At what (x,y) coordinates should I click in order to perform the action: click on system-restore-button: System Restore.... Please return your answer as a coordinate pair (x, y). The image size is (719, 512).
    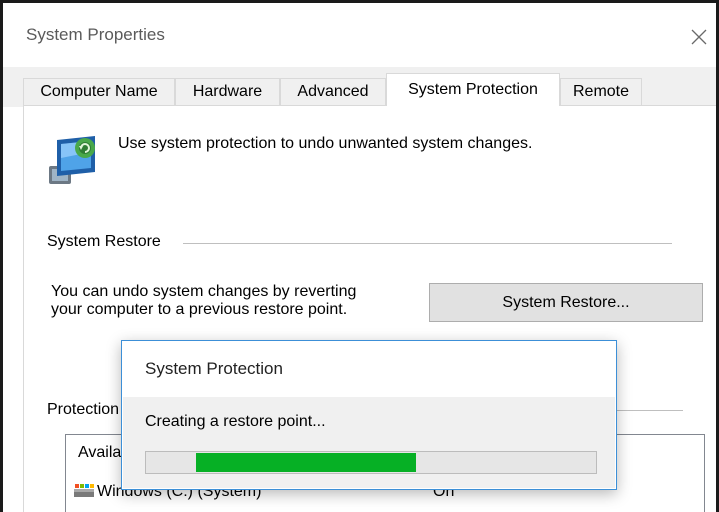
    Looking at the image, I should click on (566, 302).